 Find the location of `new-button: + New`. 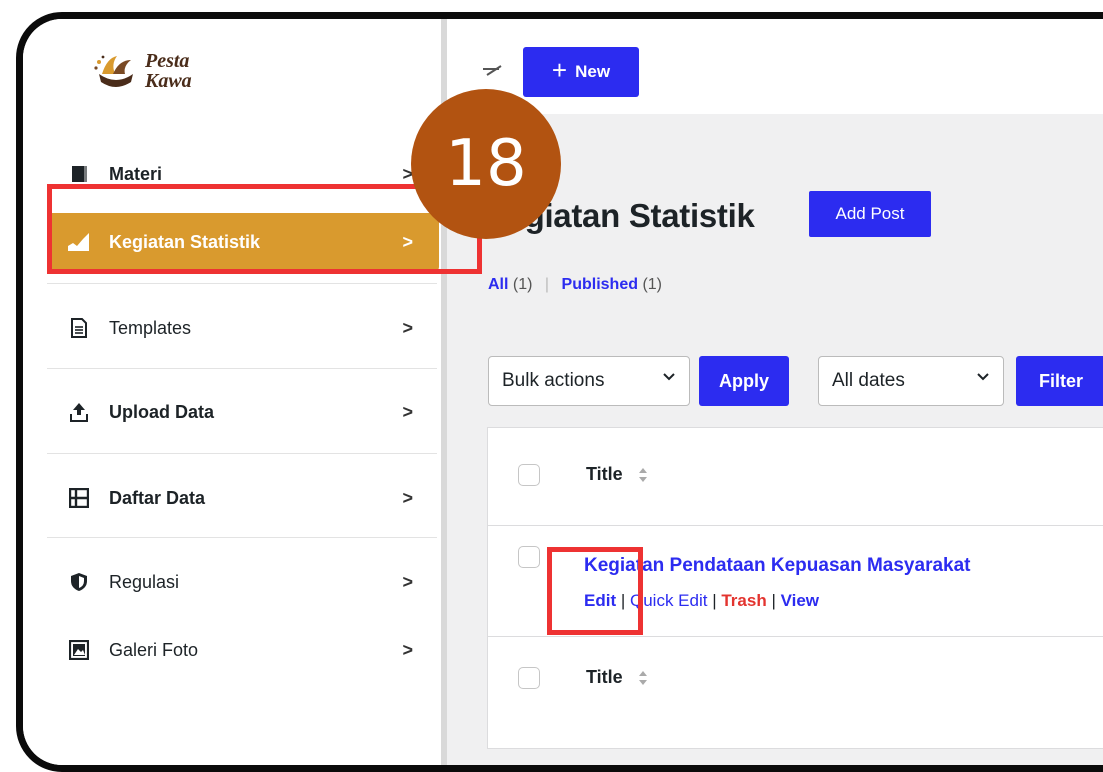

new-button: + New is located at coordinates (581, 72).